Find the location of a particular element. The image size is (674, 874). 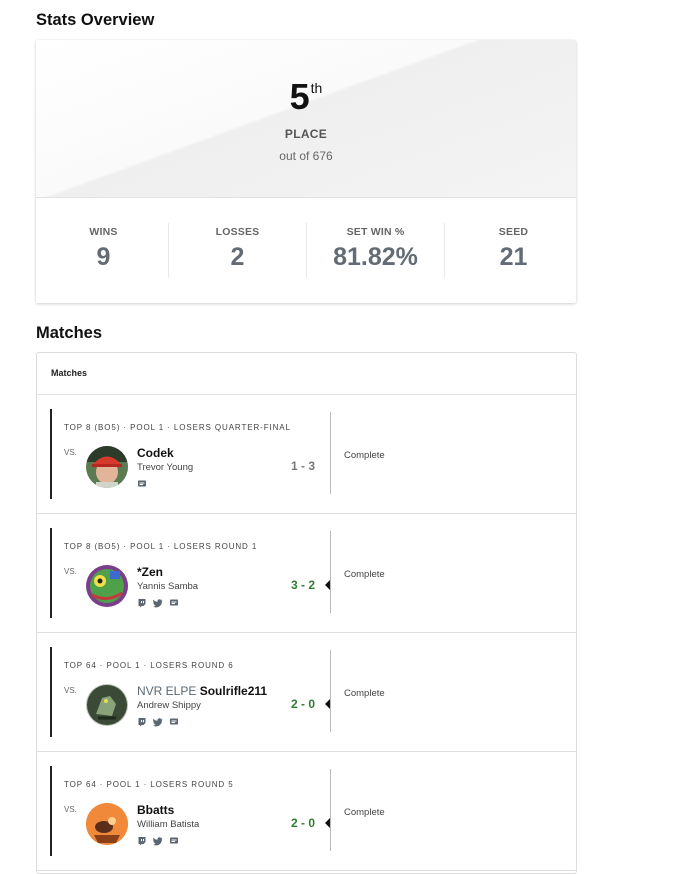

placement-number: 5 is located at coordinates (299, 96).